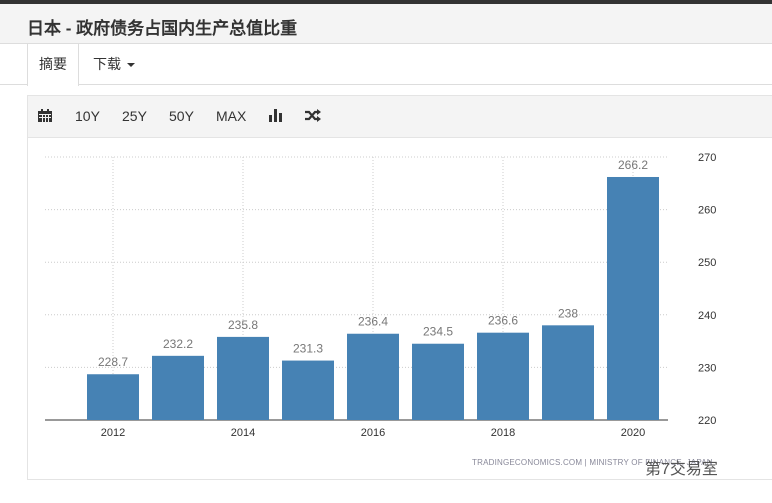  What do you see at coordinates (113, 433) in the screenshot?
I see `x-tick-label: 2012` at bounding box center [113, 433].